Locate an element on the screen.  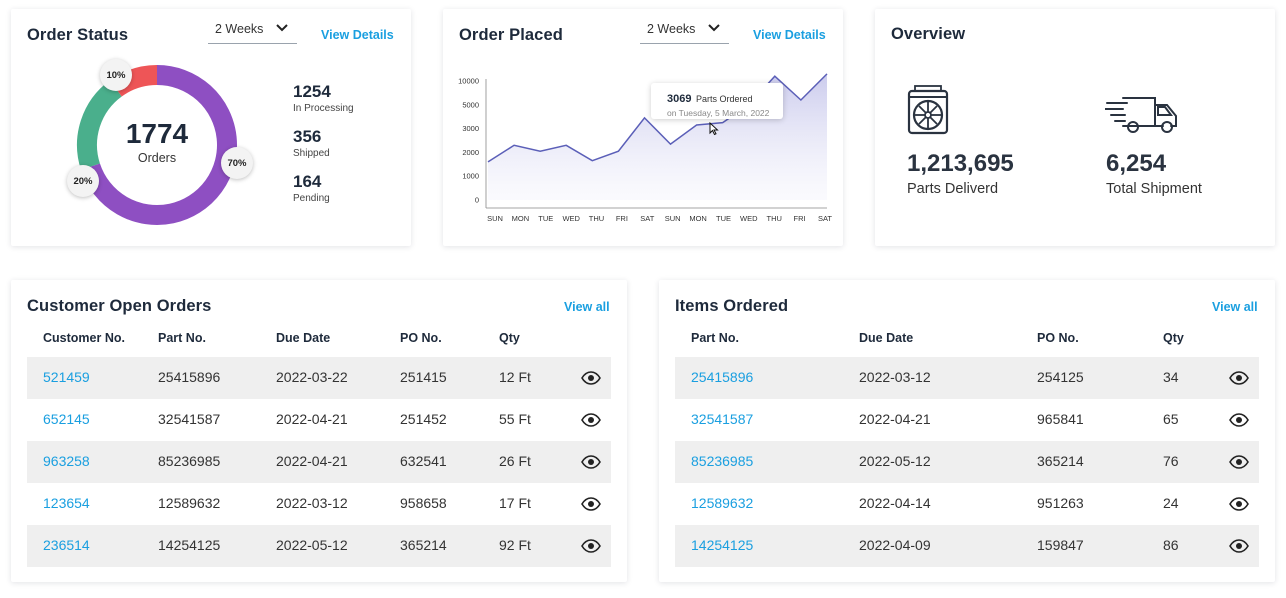
x-tick-label: MON is located at coordinates (521, 218).